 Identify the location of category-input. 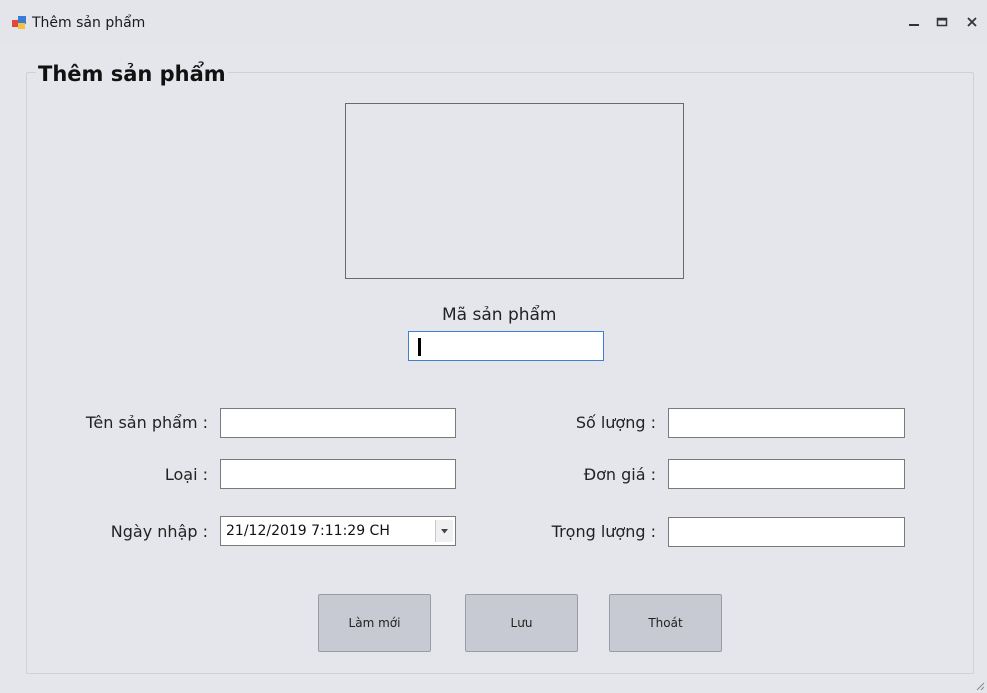
(338, 474).